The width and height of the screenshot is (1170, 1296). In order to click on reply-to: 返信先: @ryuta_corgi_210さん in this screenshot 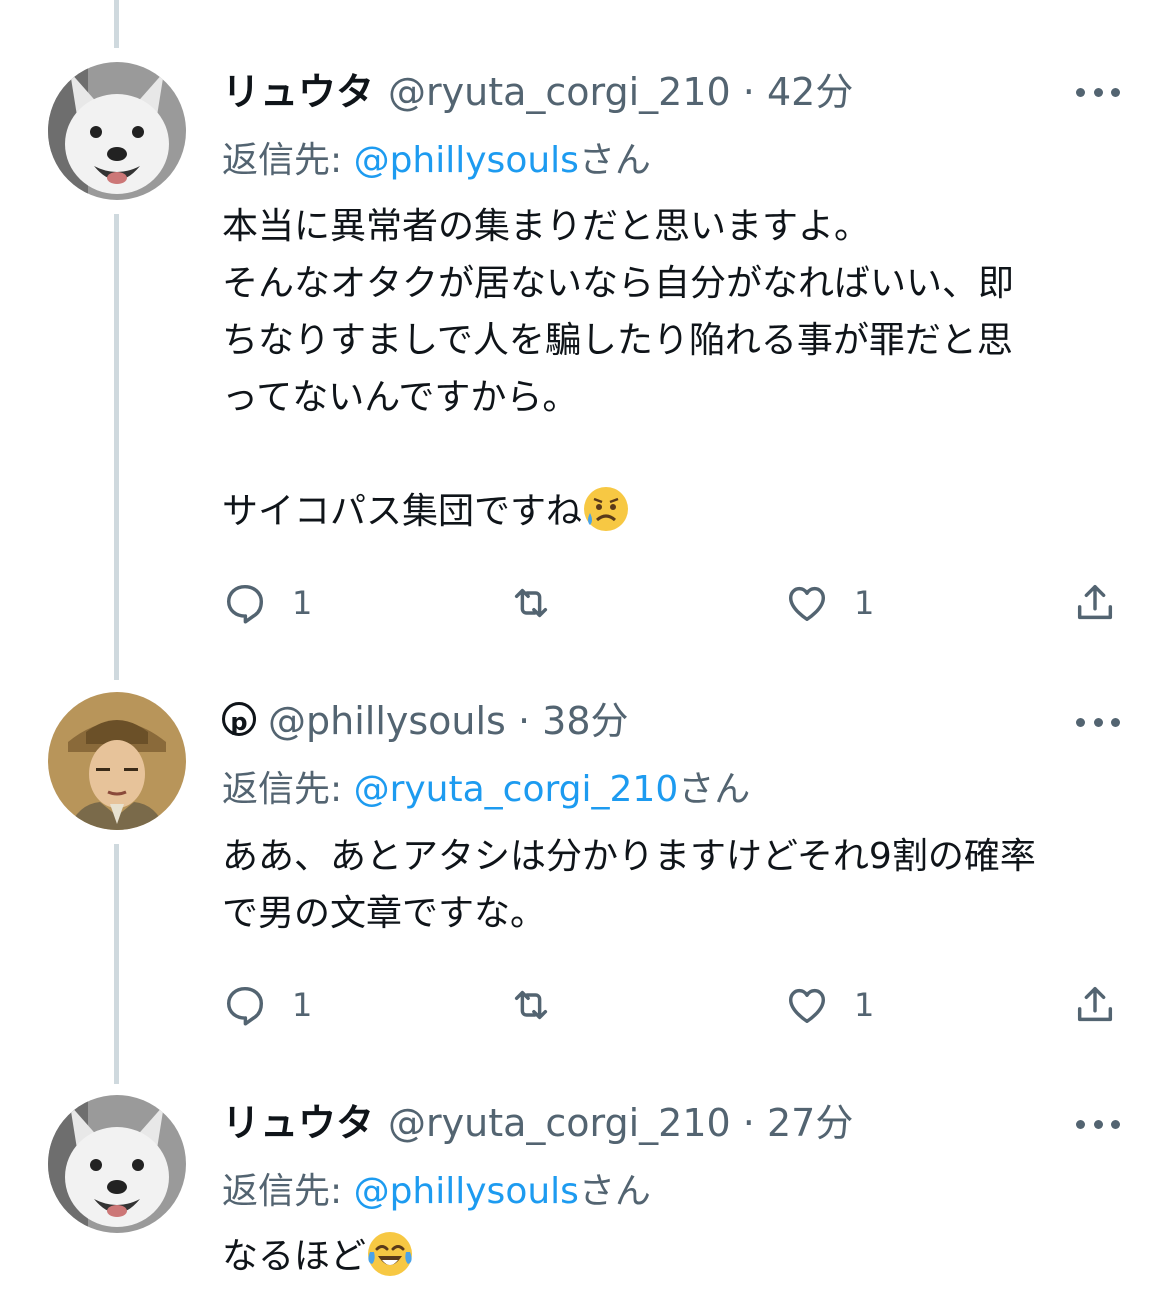, I will do `click(671, 790)`.